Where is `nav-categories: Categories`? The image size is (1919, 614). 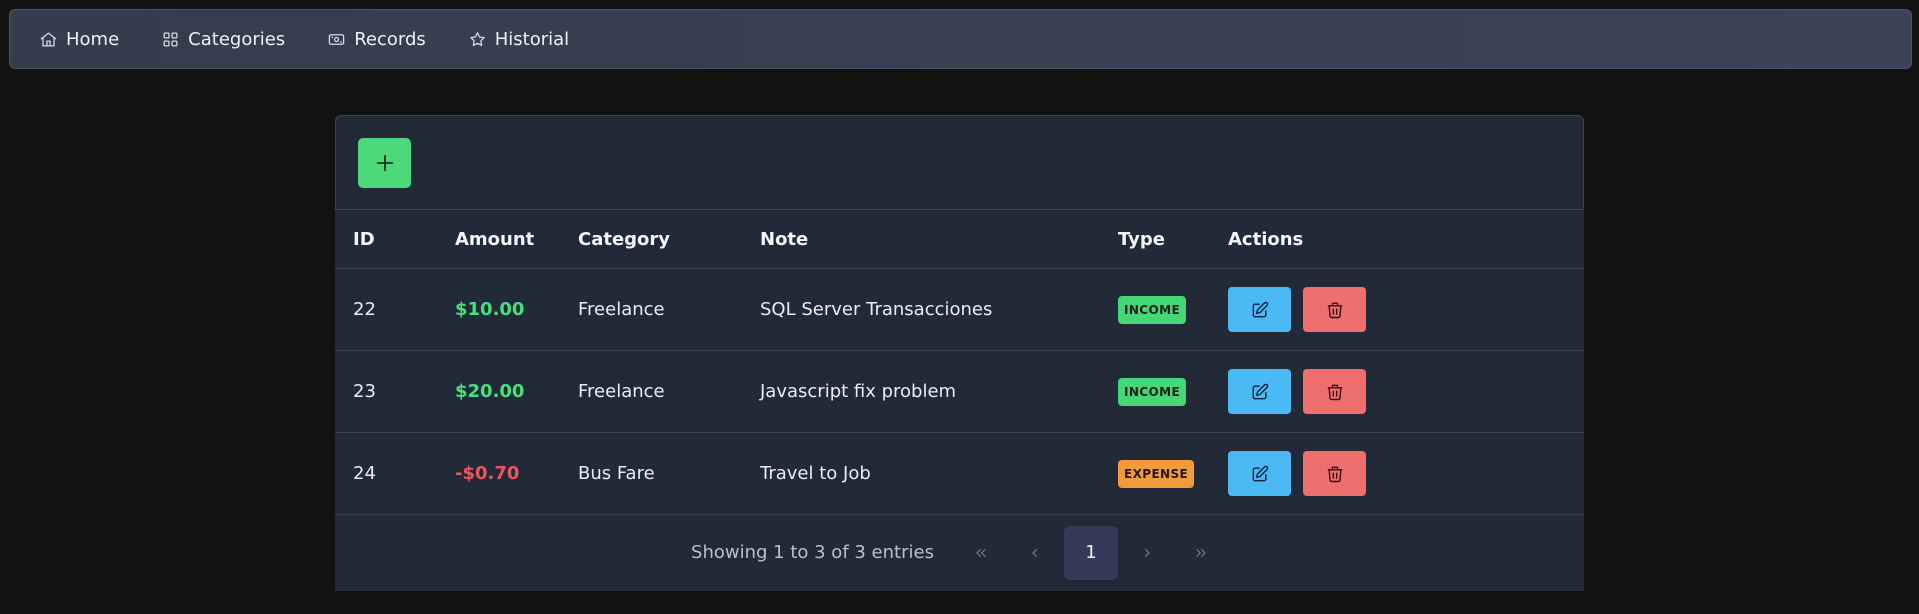
nav-categories: Categories is located at coordinates (223, 39).